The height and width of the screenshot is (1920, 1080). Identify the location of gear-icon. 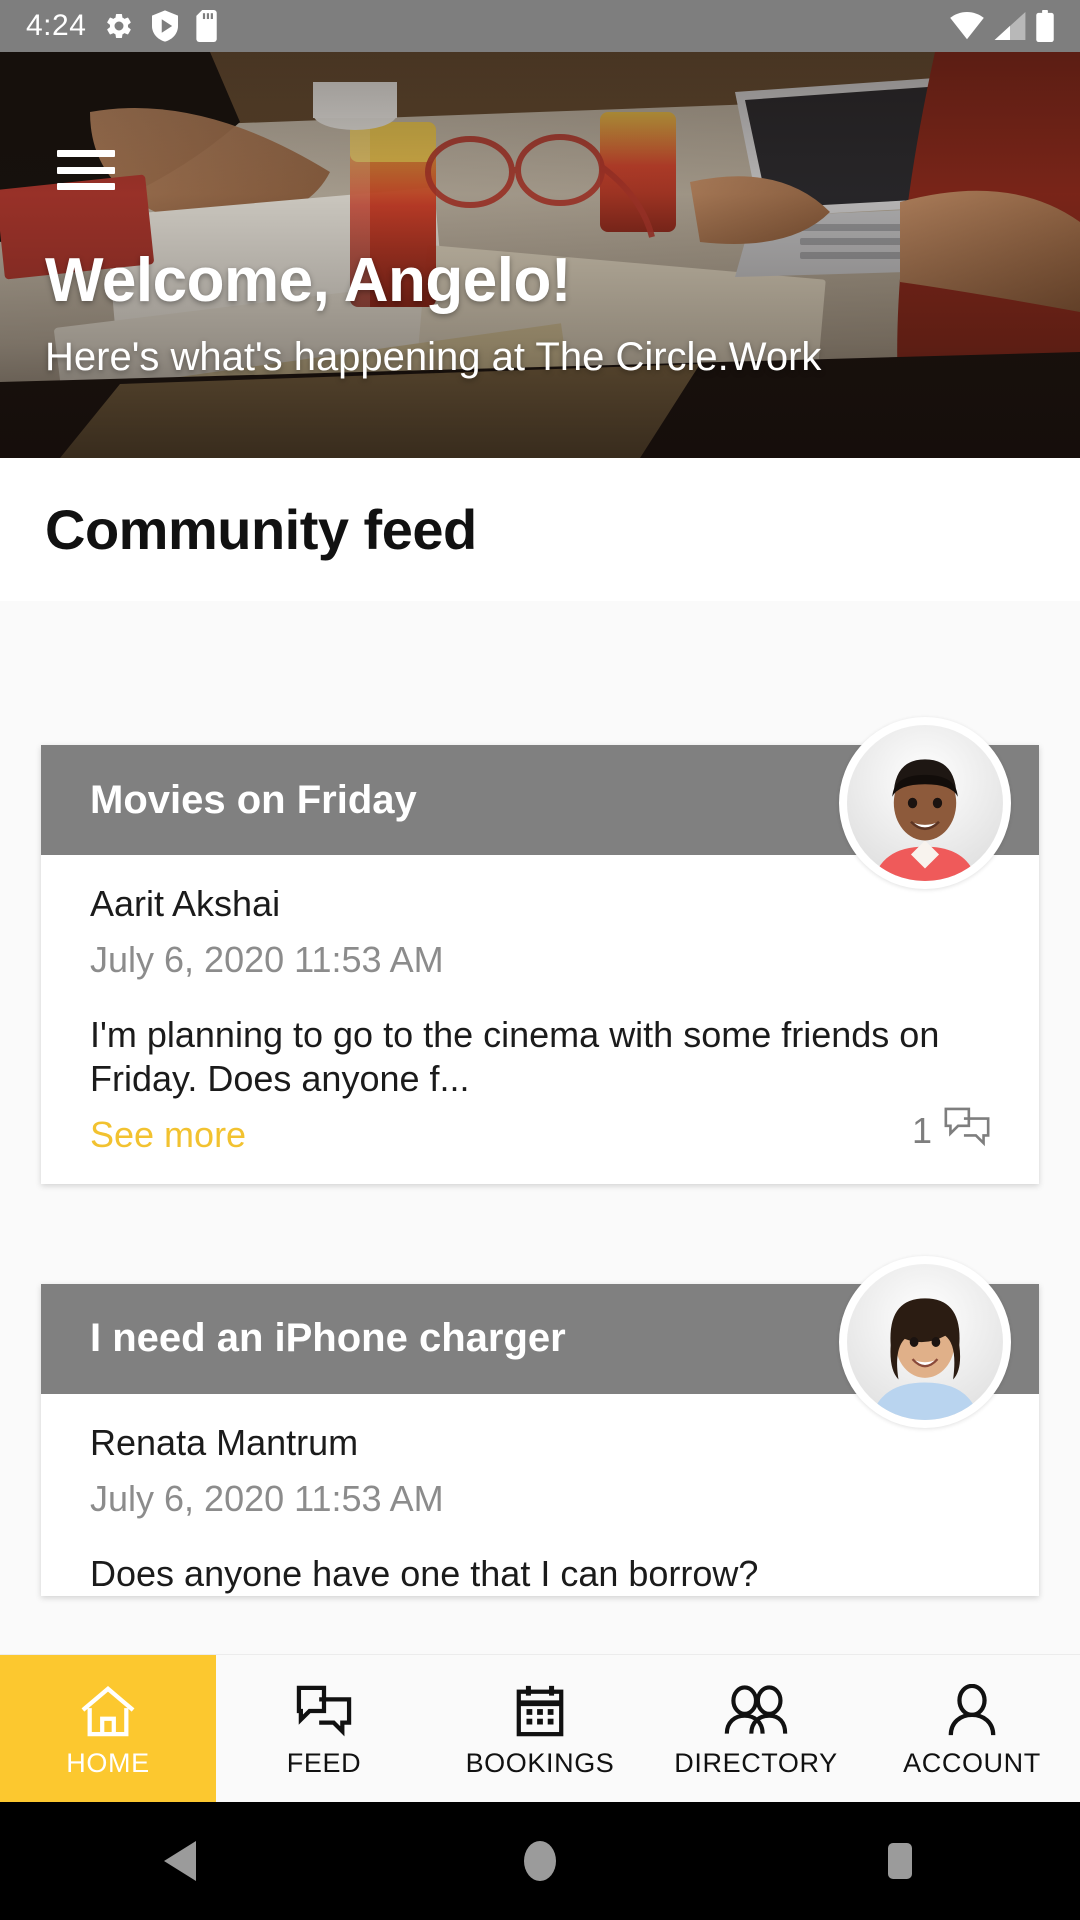
(119, 26).